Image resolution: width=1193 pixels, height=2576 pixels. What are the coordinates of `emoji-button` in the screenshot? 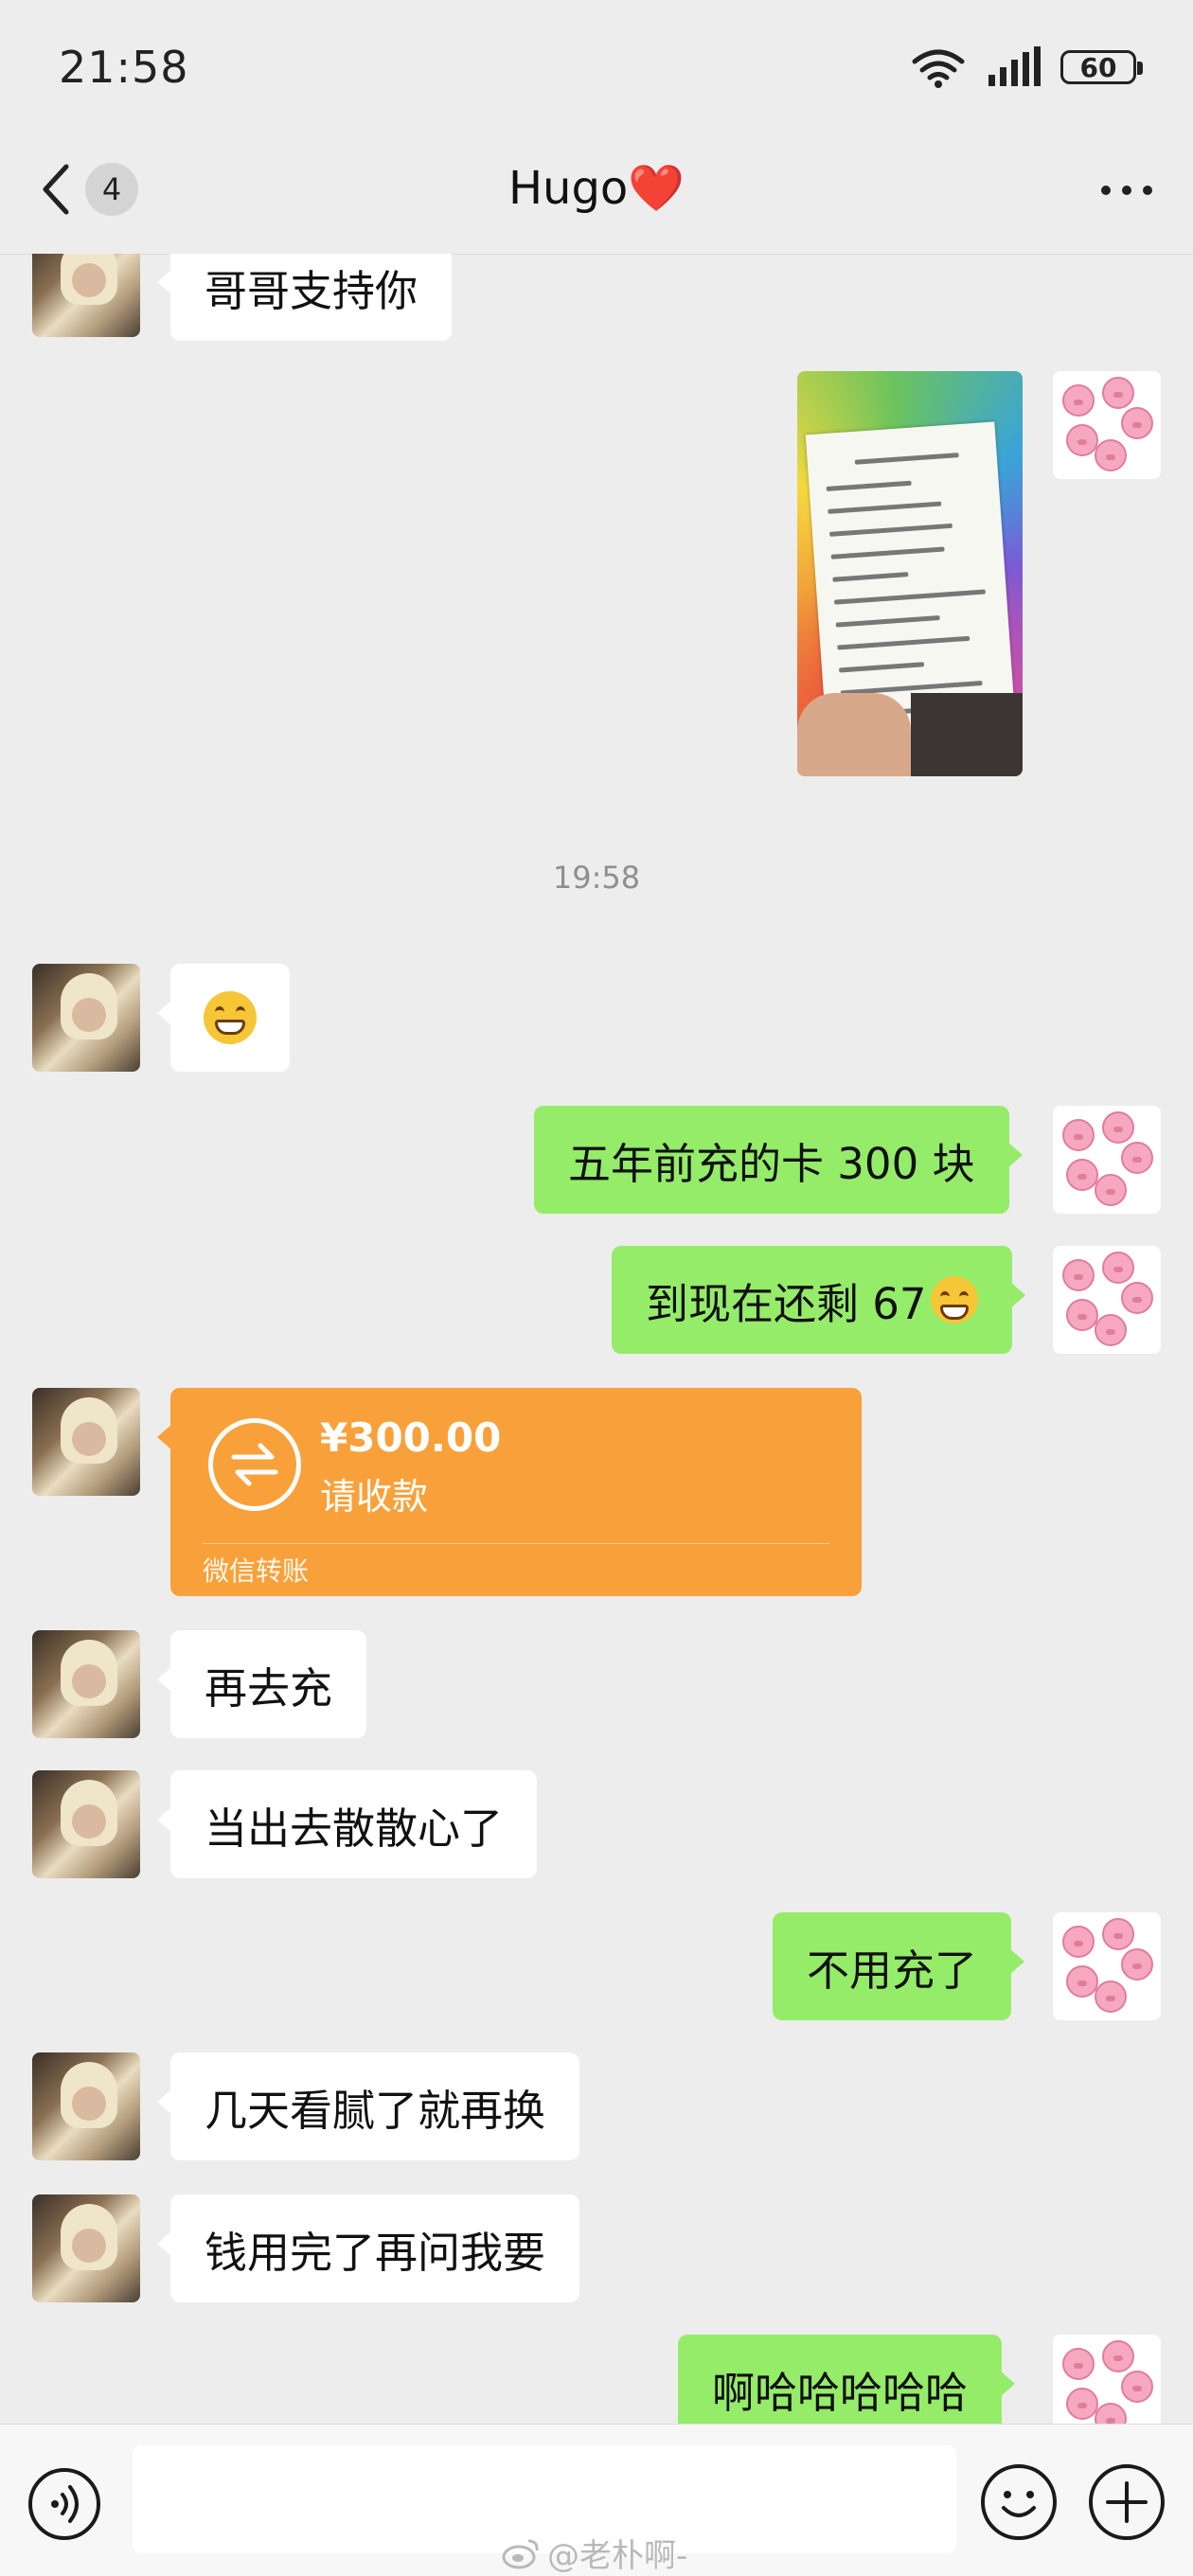 It's located at (1019, 2502).